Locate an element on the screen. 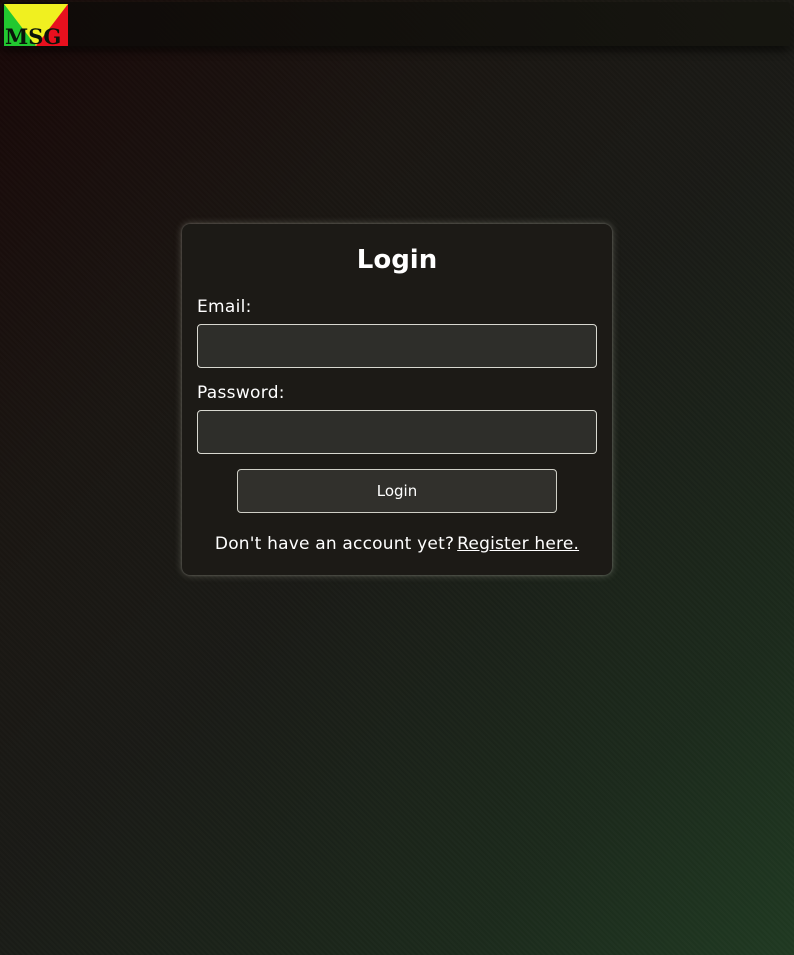 Image resolution: width=794 pixels, height=955 pixels. register-prompt-row: Don't have an account yet? Register here. is located at coordinates (397, 544).